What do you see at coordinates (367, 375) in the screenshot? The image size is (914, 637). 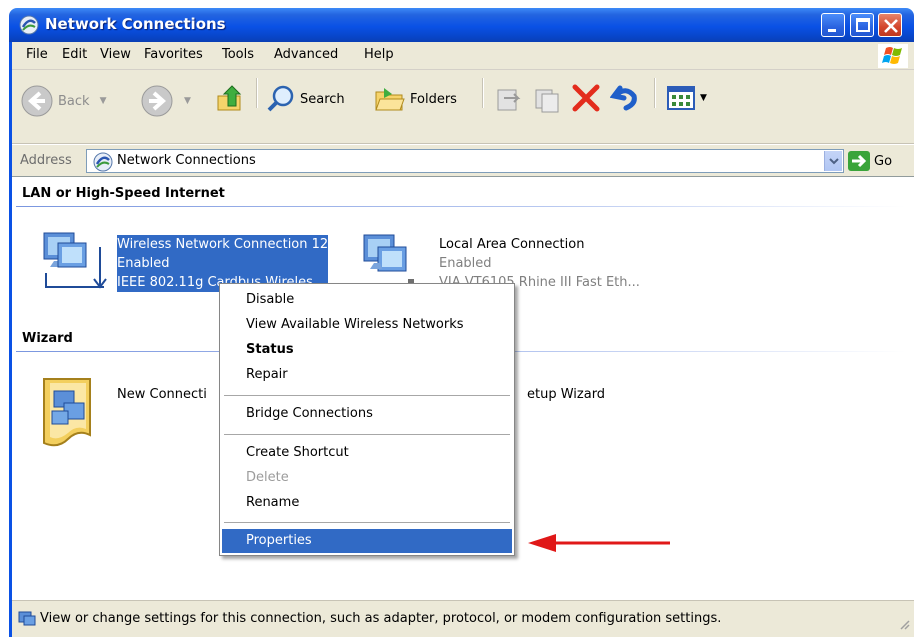 I see `menu-item-repair: Repair` at bounding box center [367, 375].